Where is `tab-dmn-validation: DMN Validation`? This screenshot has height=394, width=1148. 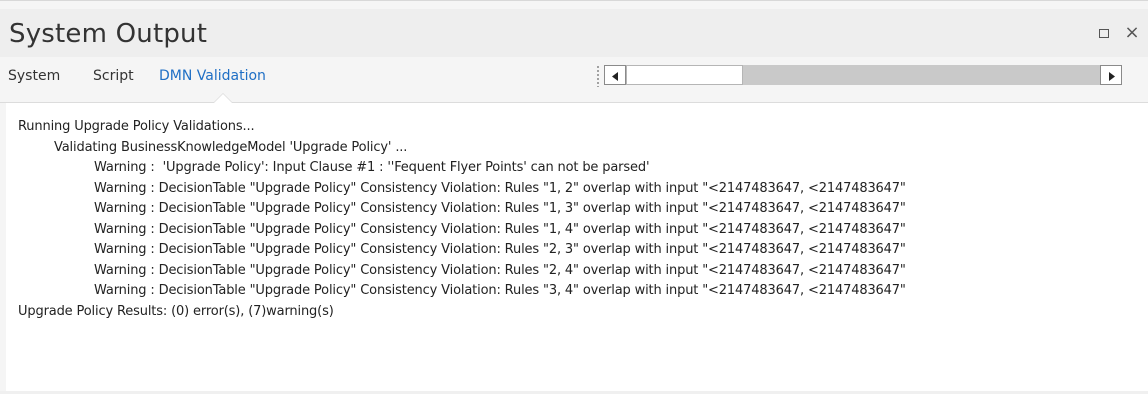 tab-dmn-validation: DMN Validation is located at coordinates (212, 76).